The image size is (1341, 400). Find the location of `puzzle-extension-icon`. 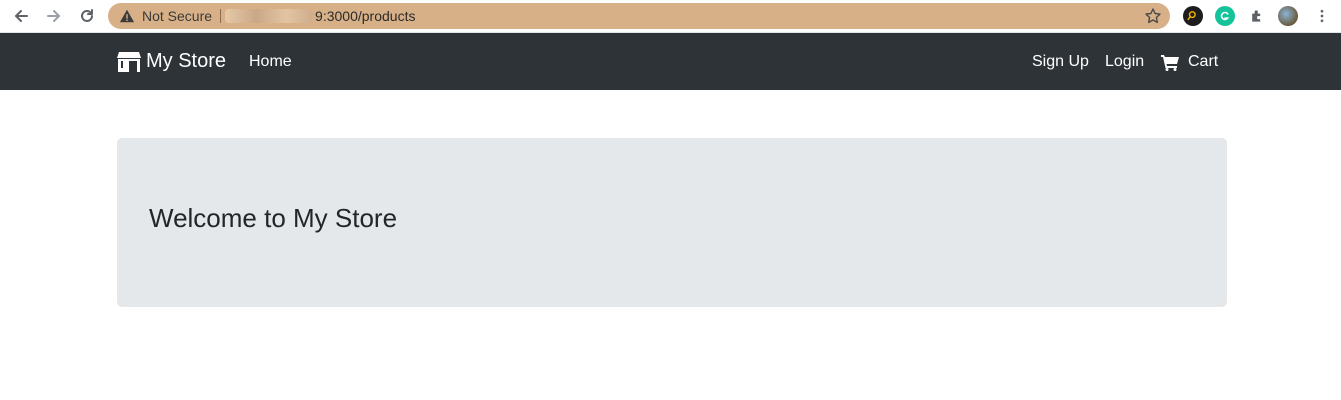

puzzle-extension-icon is located at coordinates (1257, 16).